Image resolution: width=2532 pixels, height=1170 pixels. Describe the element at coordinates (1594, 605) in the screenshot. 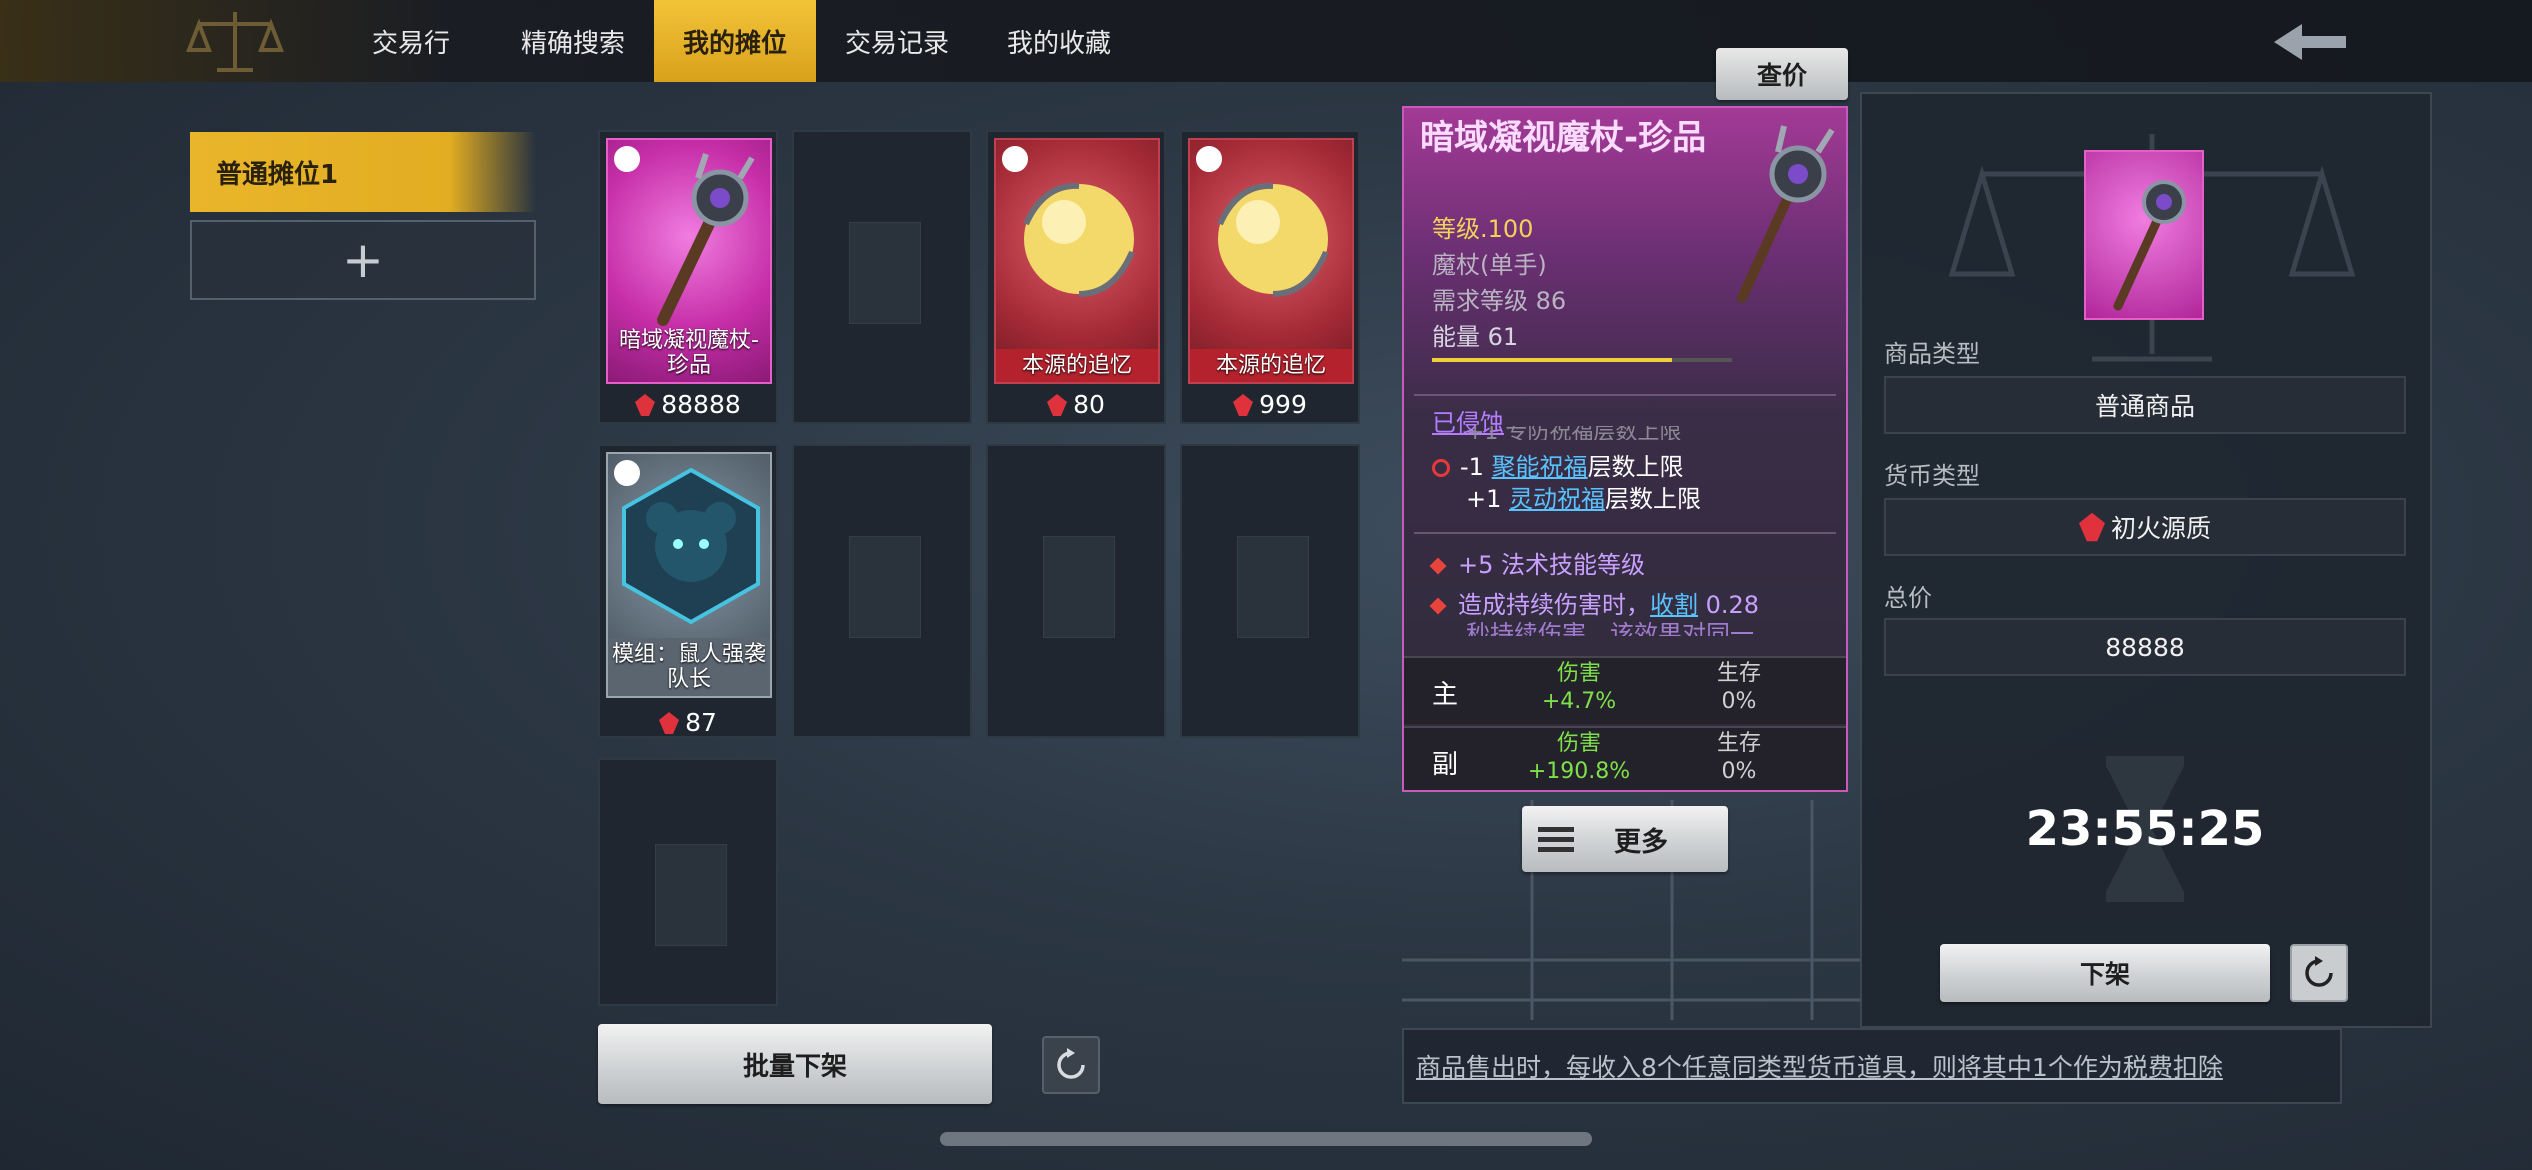

I see `affix-line: 造成持续伤害时，收割 0.28` at that location.